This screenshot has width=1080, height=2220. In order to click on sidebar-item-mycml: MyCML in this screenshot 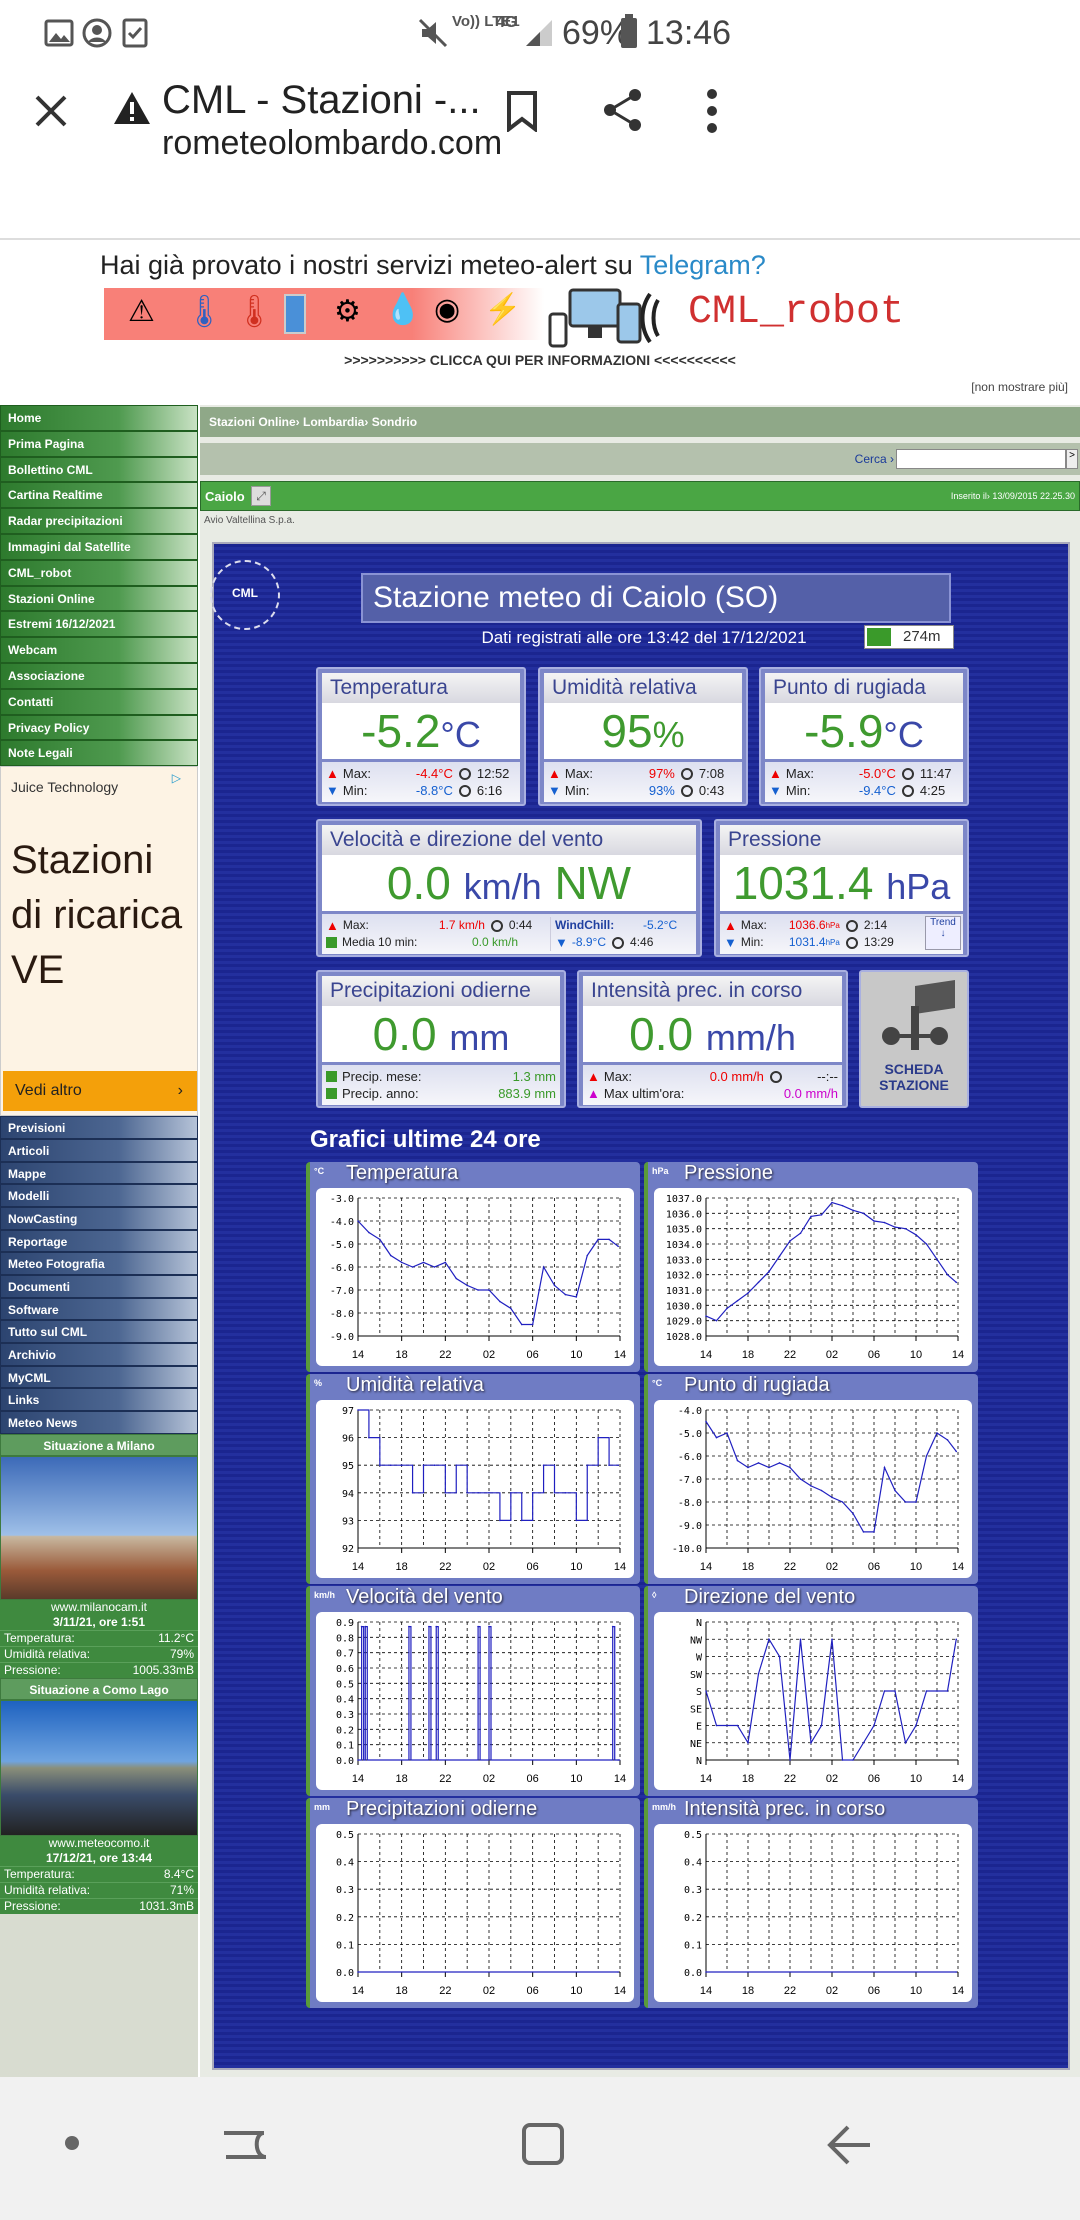, I will do `click(99, 1377)`.